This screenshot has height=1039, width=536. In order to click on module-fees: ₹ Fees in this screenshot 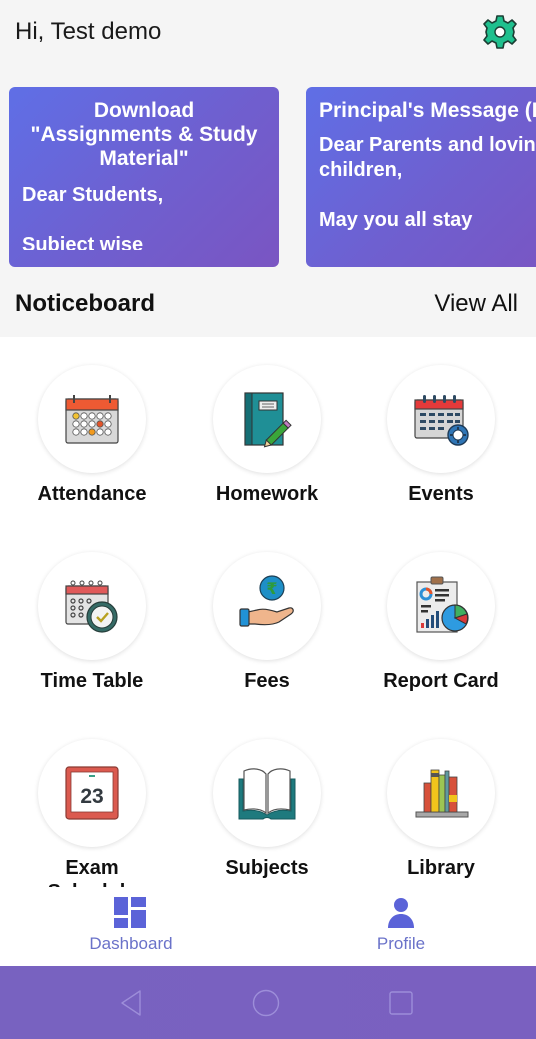, I will do `click(267, 609)`.